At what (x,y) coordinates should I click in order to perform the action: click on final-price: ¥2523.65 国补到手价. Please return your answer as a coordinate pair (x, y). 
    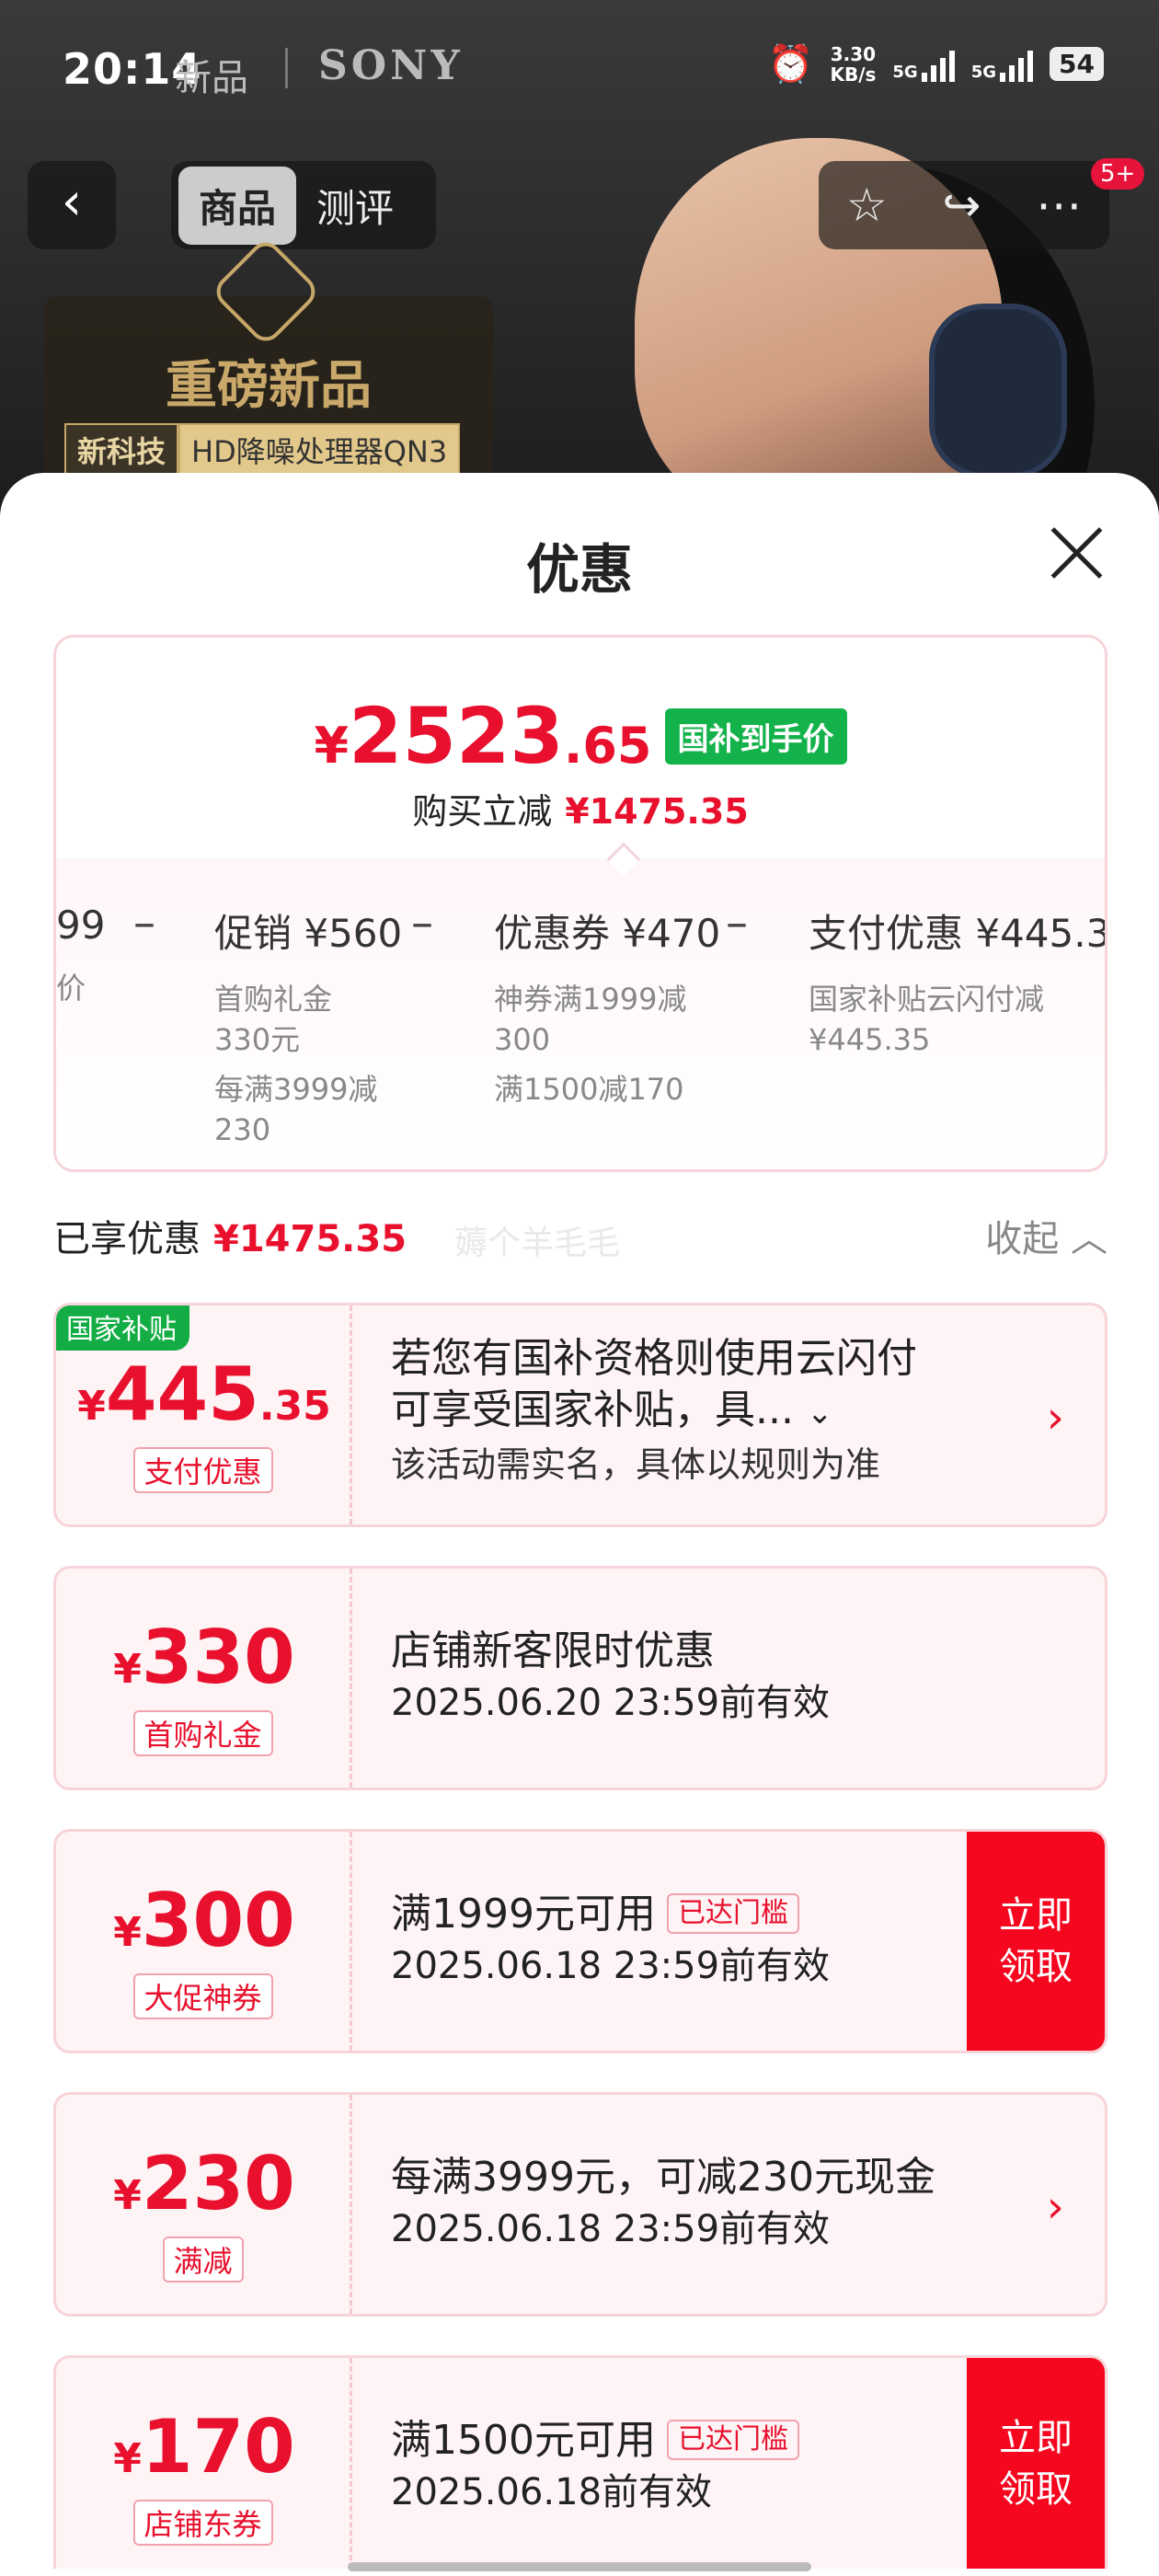
    Looking at the image, I should click on (580, 736).